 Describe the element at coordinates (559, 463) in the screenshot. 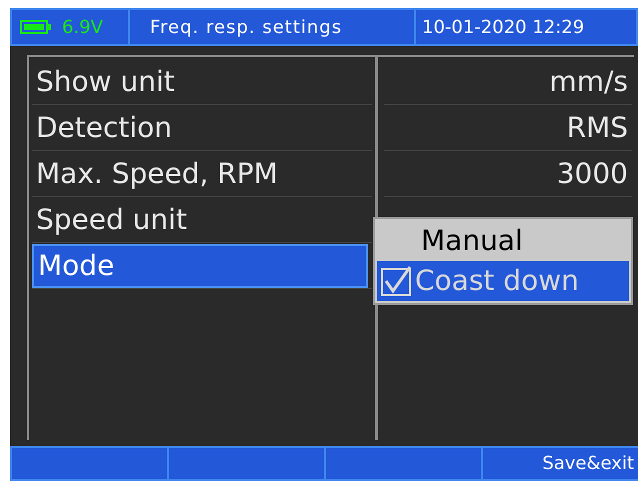

I see `softkey-button: Save&exit` at that location.